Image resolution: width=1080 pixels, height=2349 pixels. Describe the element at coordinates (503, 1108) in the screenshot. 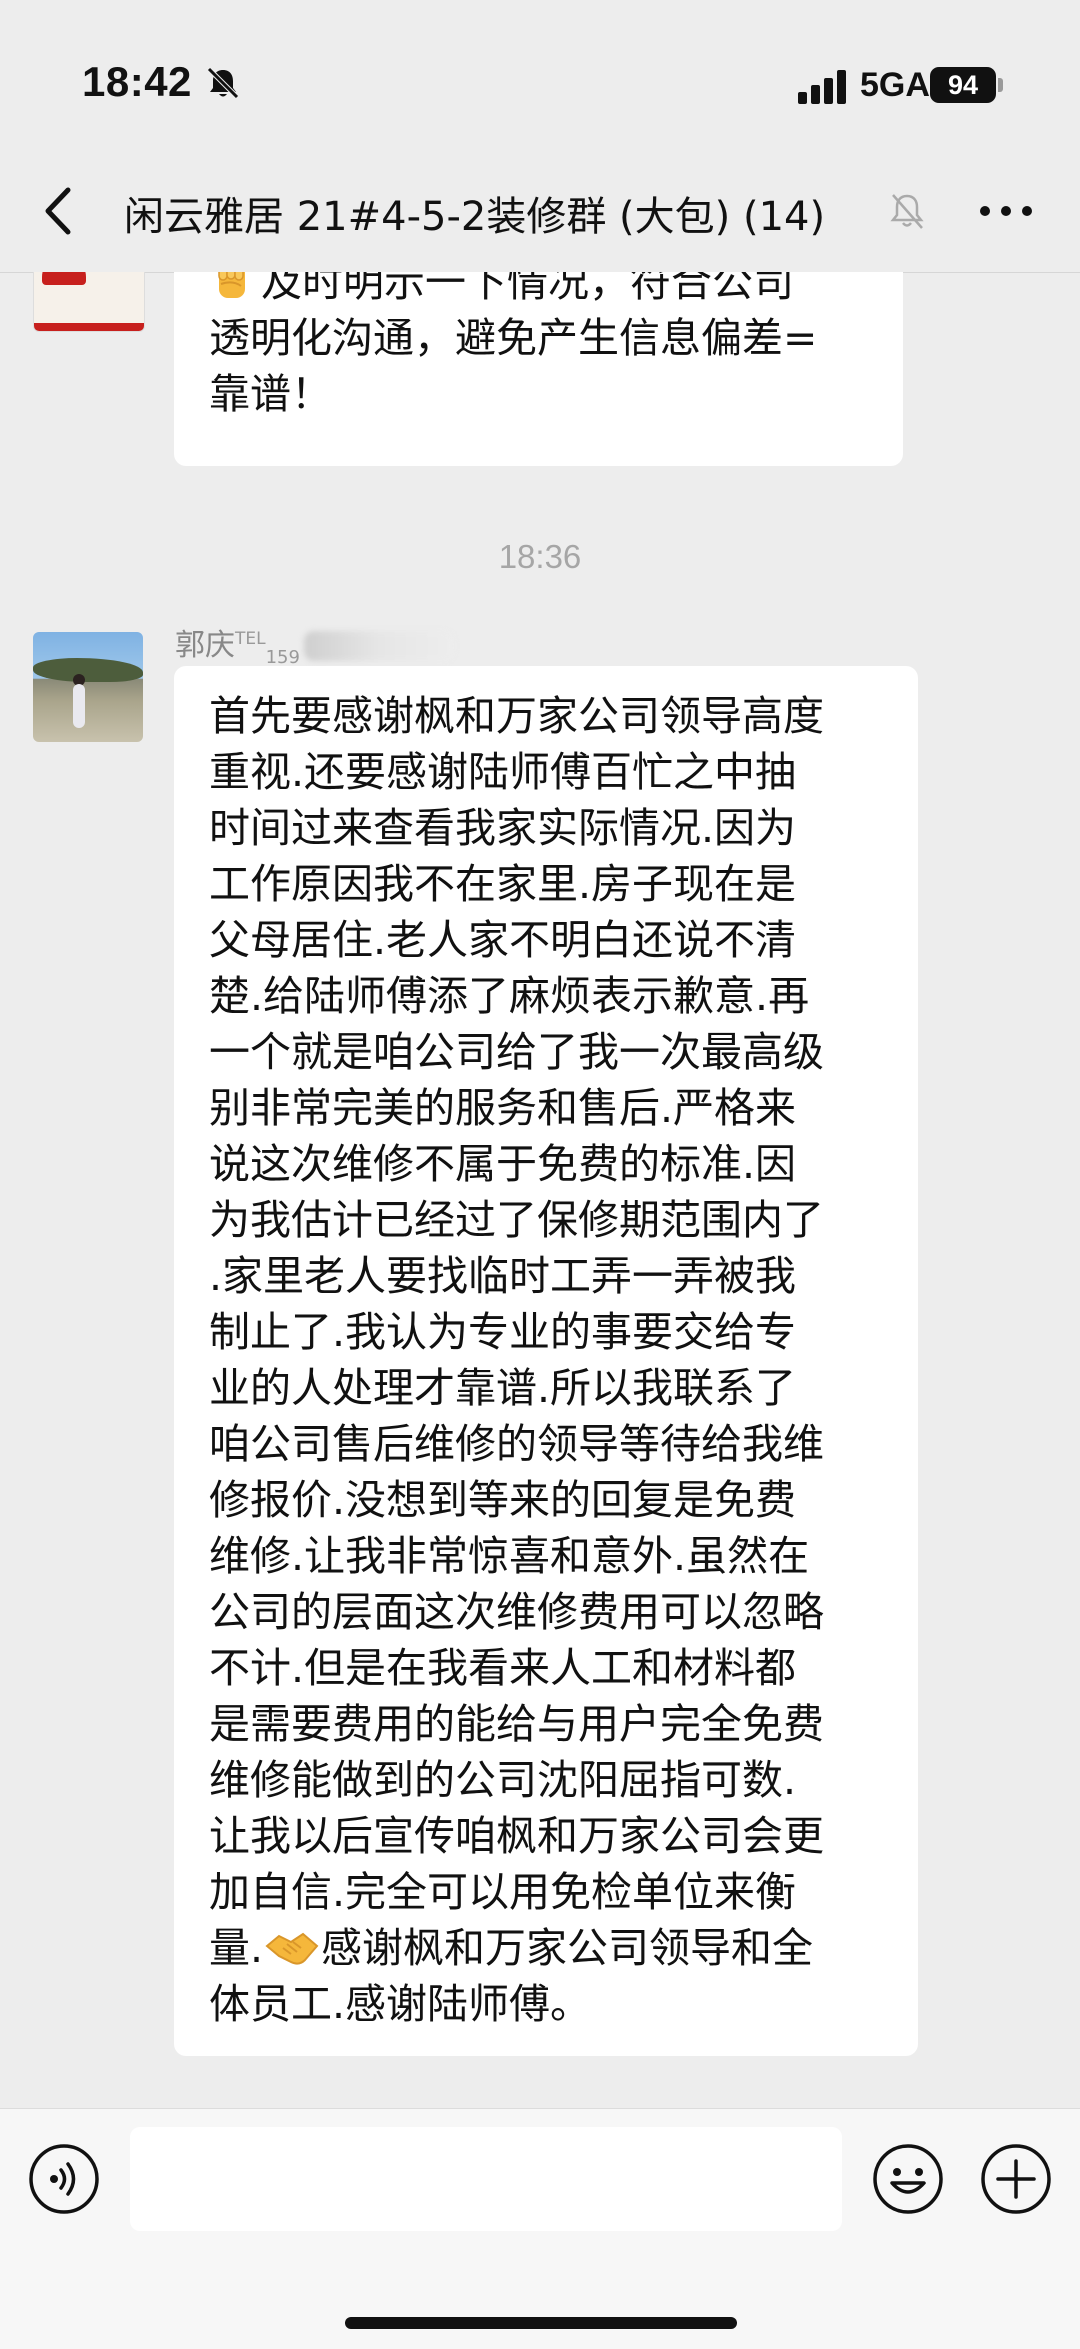

I see `message-line: 别非常完美的服务和售后.严格来` at that location.